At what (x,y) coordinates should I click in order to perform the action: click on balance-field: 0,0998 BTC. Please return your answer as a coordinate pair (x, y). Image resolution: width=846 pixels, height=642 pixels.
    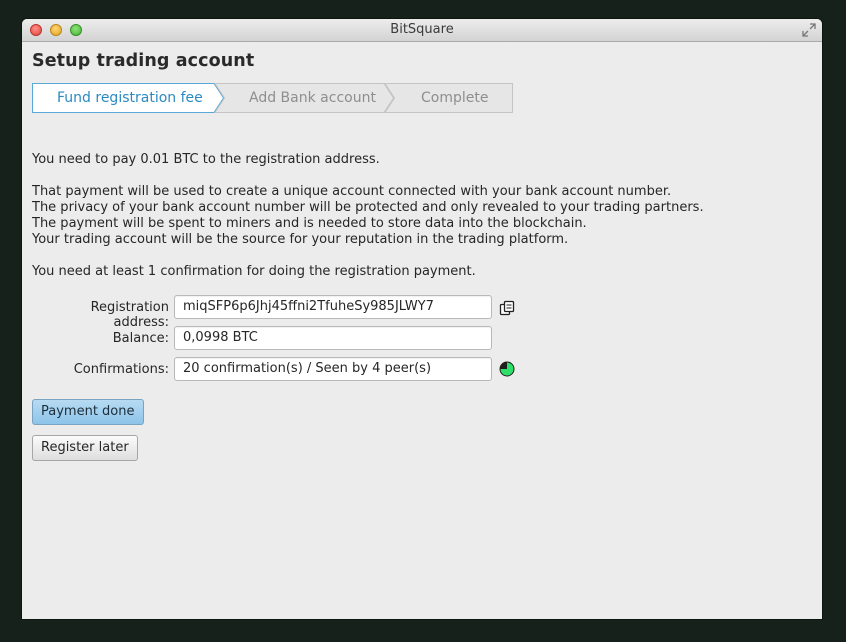
    Looking at the image, I should click on (333, 338).